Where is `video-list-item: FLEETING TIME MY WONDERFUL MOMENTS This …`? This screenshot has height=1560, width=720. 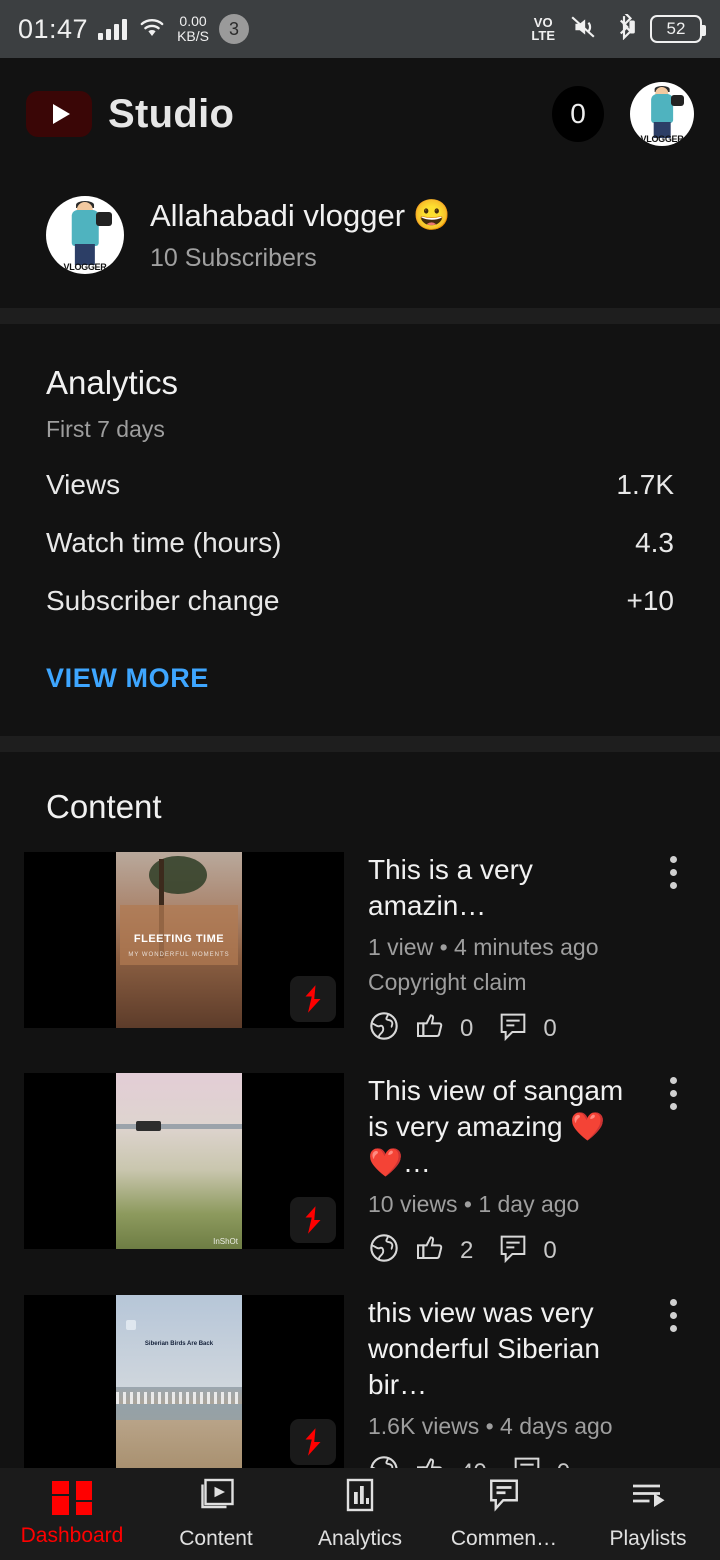
video-list-item: FLEETING TIME MY WONDERFUL MOMENTS This … is located at coordinates (360, 962).